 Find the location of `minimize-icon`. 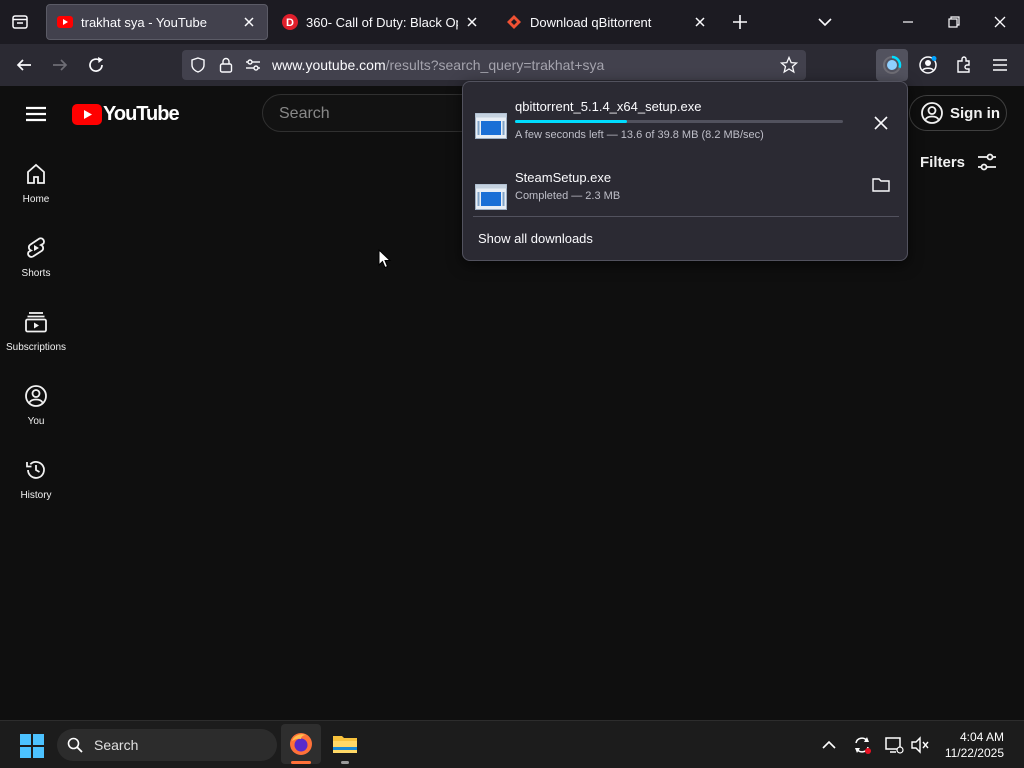

minimize-icon is located at coordinates (908, 22).